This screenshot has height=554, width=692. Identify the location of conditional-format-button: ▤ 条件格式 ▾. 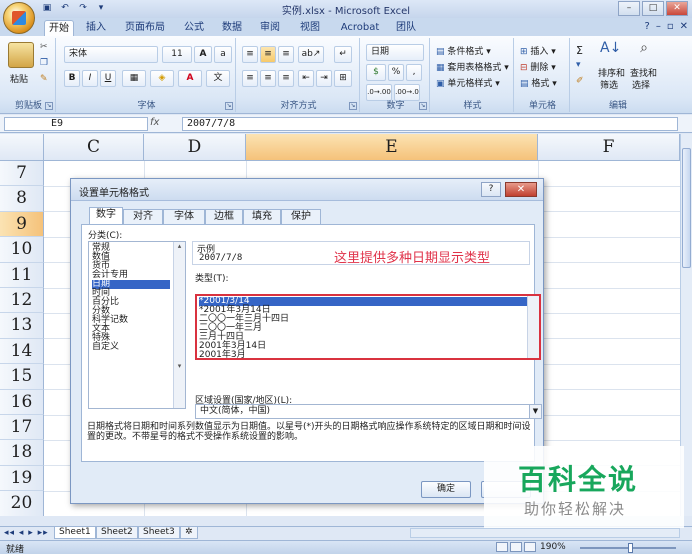
(463, 50).